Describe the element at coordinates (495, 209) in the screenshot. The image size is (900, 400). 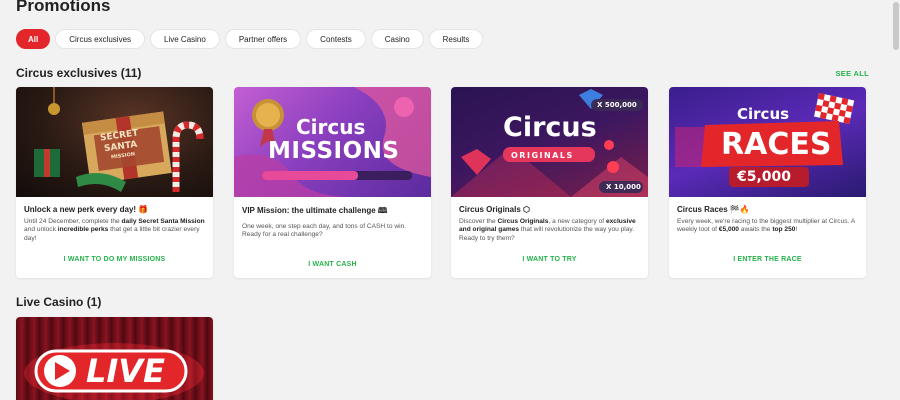
I see `card-title: Circus Originals ⬡` at that location.